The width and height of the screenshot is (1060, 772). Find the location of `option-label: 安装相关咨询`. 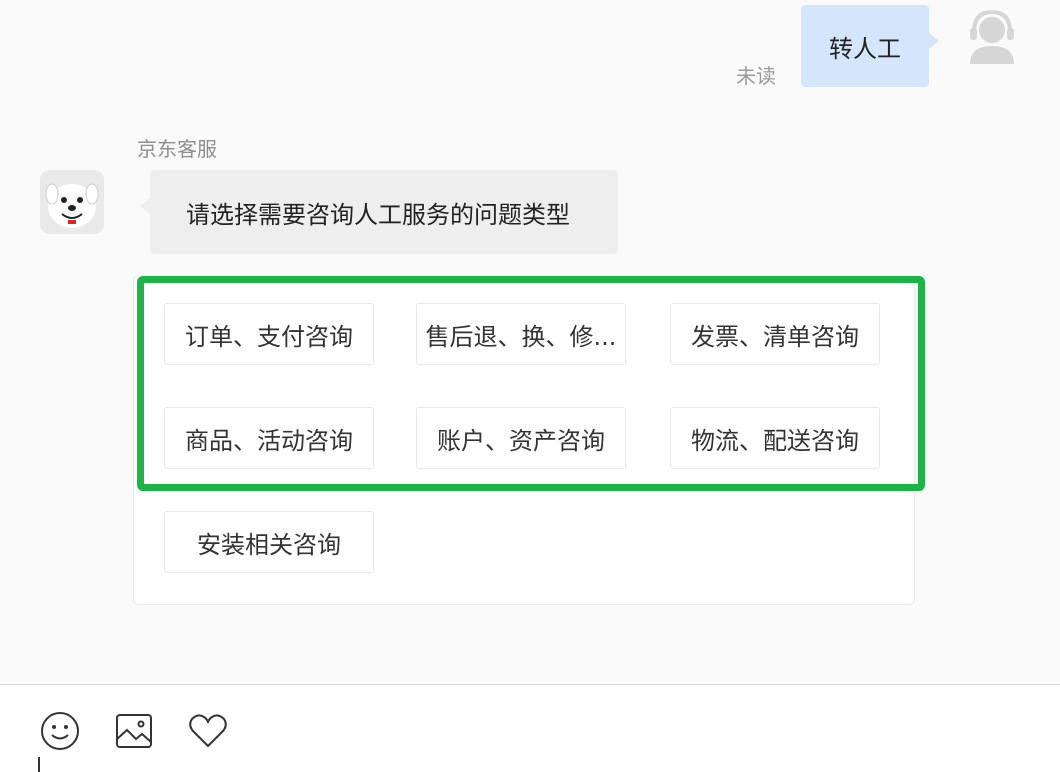

option-label: 安装相关咨询 is located at coordinates (269, 544).